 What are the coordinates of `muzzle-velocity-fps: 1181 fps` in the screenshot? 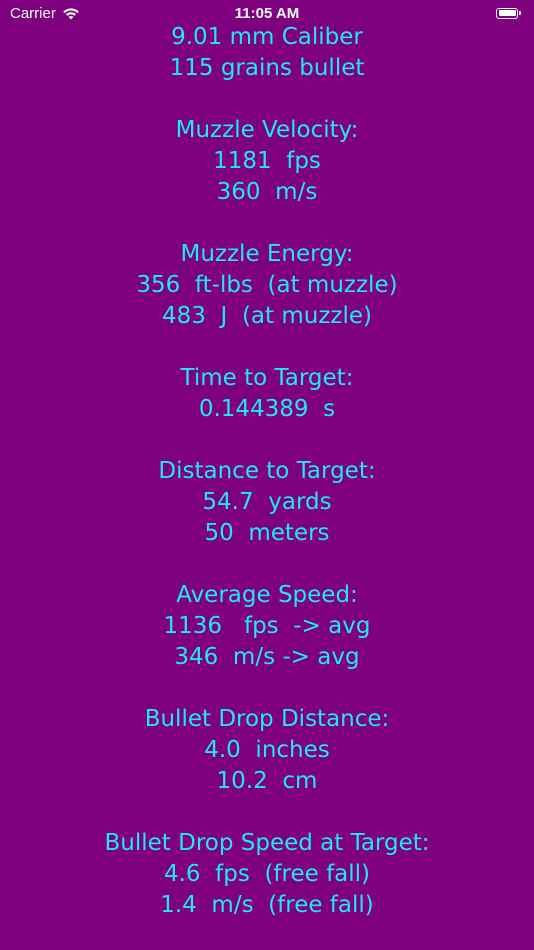 It's located at (267, 161).